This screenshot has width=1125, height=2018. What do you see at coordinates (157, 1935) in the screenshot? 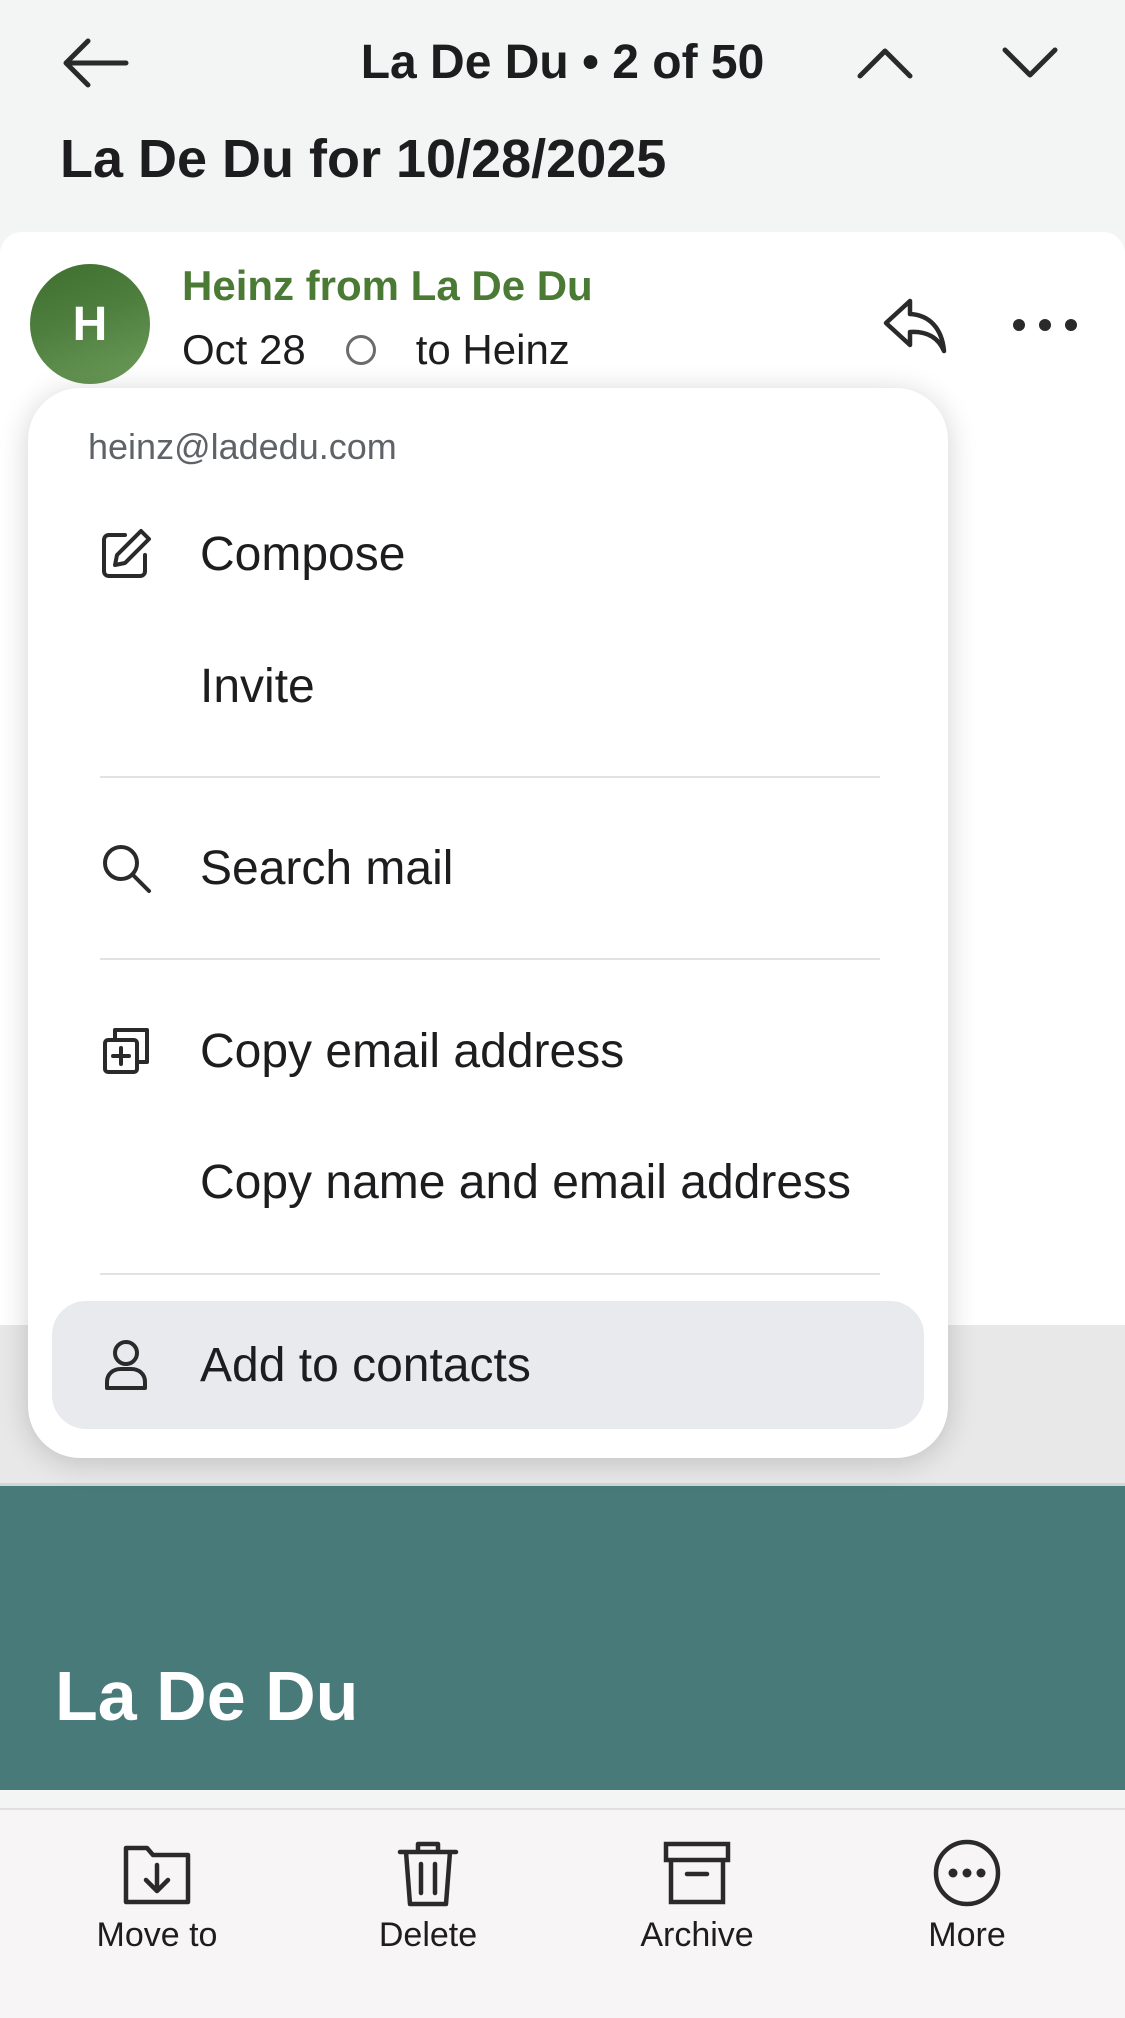
I see `move-to-label: Move to` at bounding box center [157, 1935].